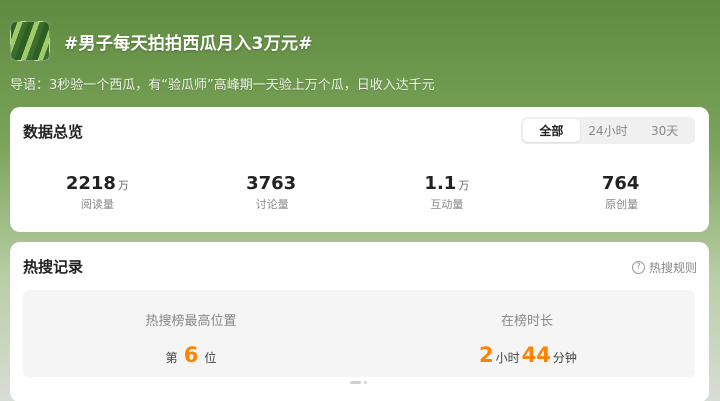 Image resolution: width=720 pixels, height=401 pixels. Describe the element at coordinates (672, 268) in the screenshot. I see `rules-label: 热搜规则` at that location.